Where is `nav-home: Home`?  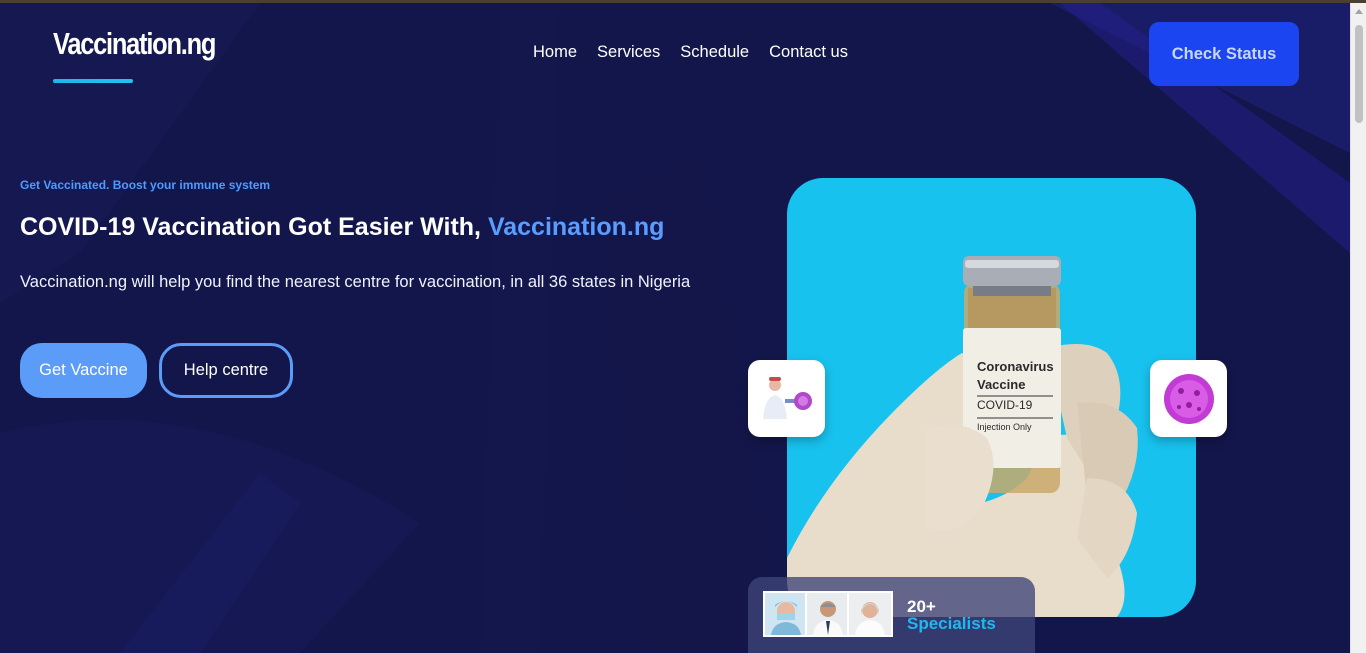 nav-home: Home is located at coordinates (555, 52).